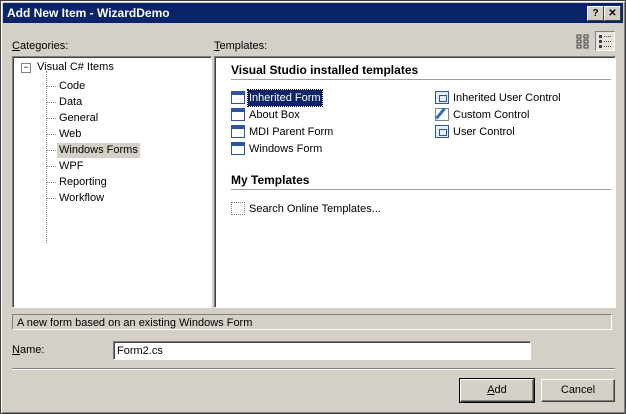 Image resolution: width=626 pixels, height=414 pixels. What do you see at coordinates (26, 68) in the screenshot?
I see `collapse-icon: −` at bounding box center [26, 68].